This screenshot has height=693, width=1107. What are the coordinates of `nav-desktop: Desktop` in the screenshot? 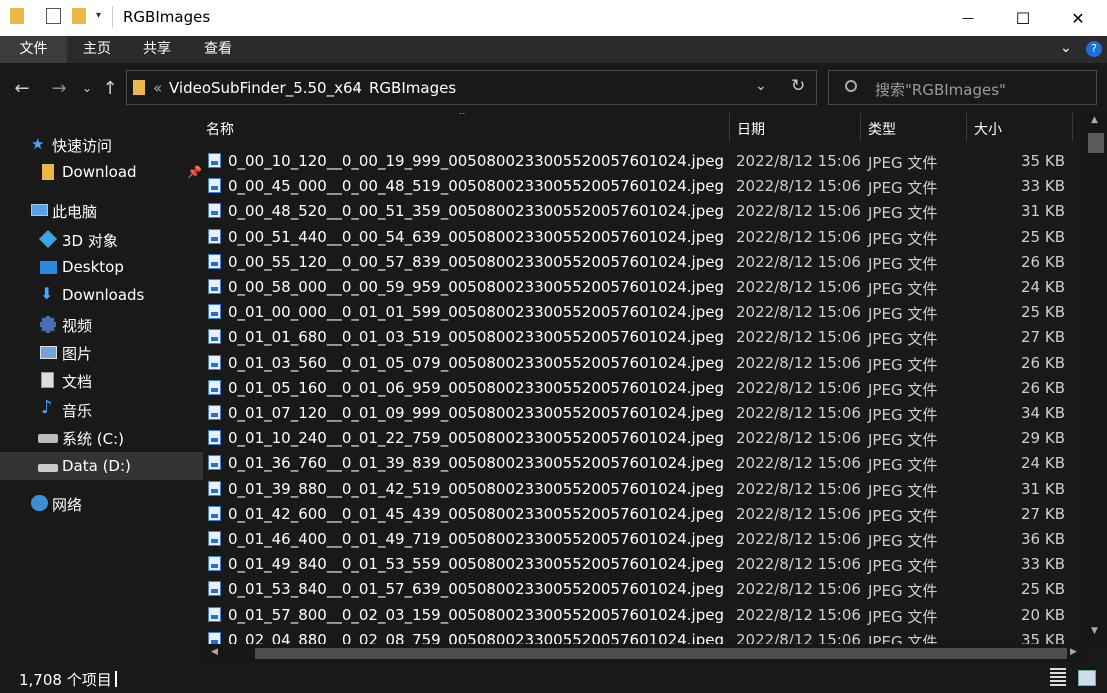 It's located at (101, 267).